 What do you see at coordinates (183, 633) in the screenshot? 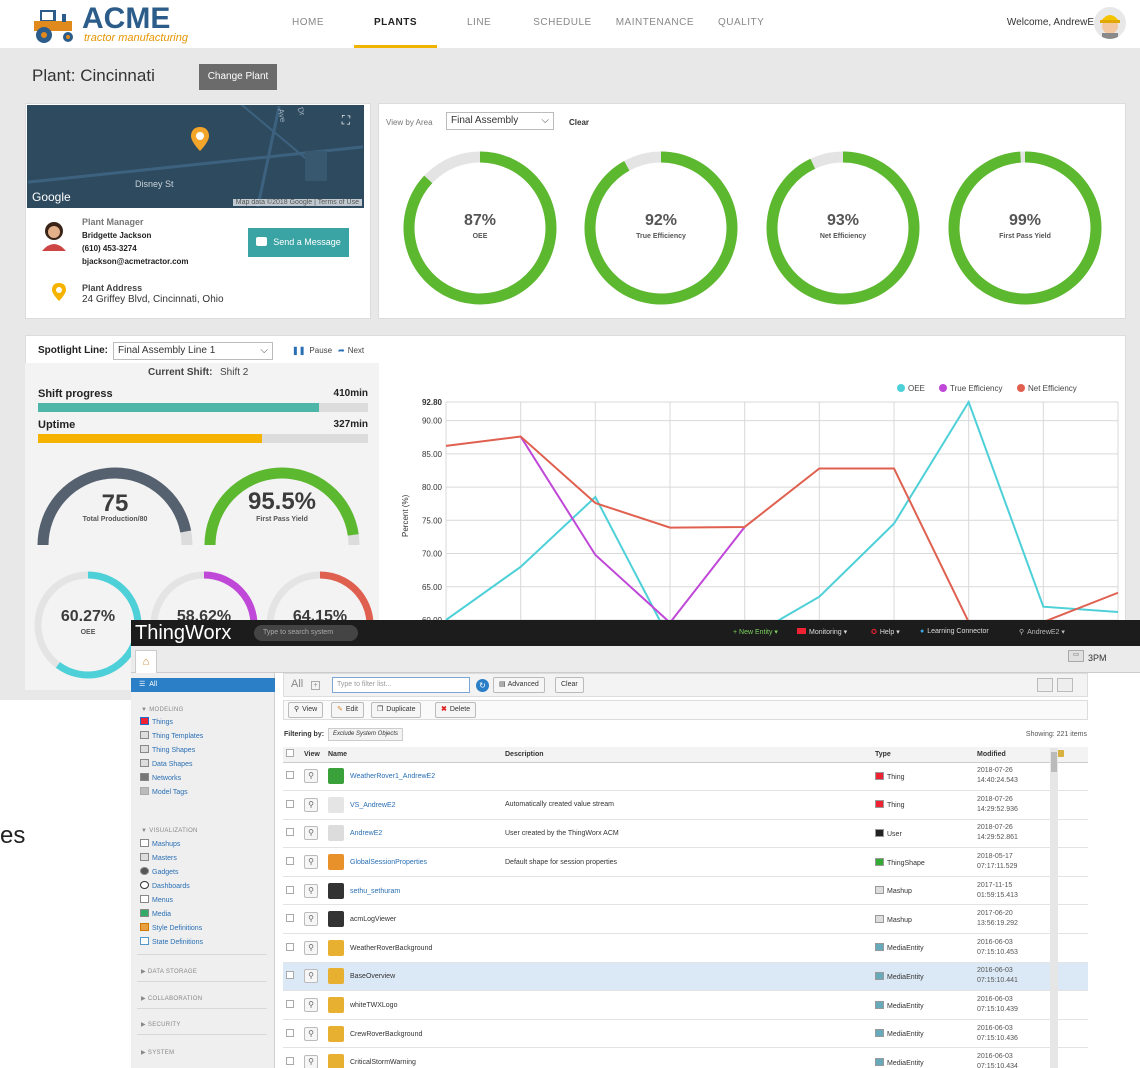
I see `thingworx-logo: ThingWorx` at bounding box center [183, 633].